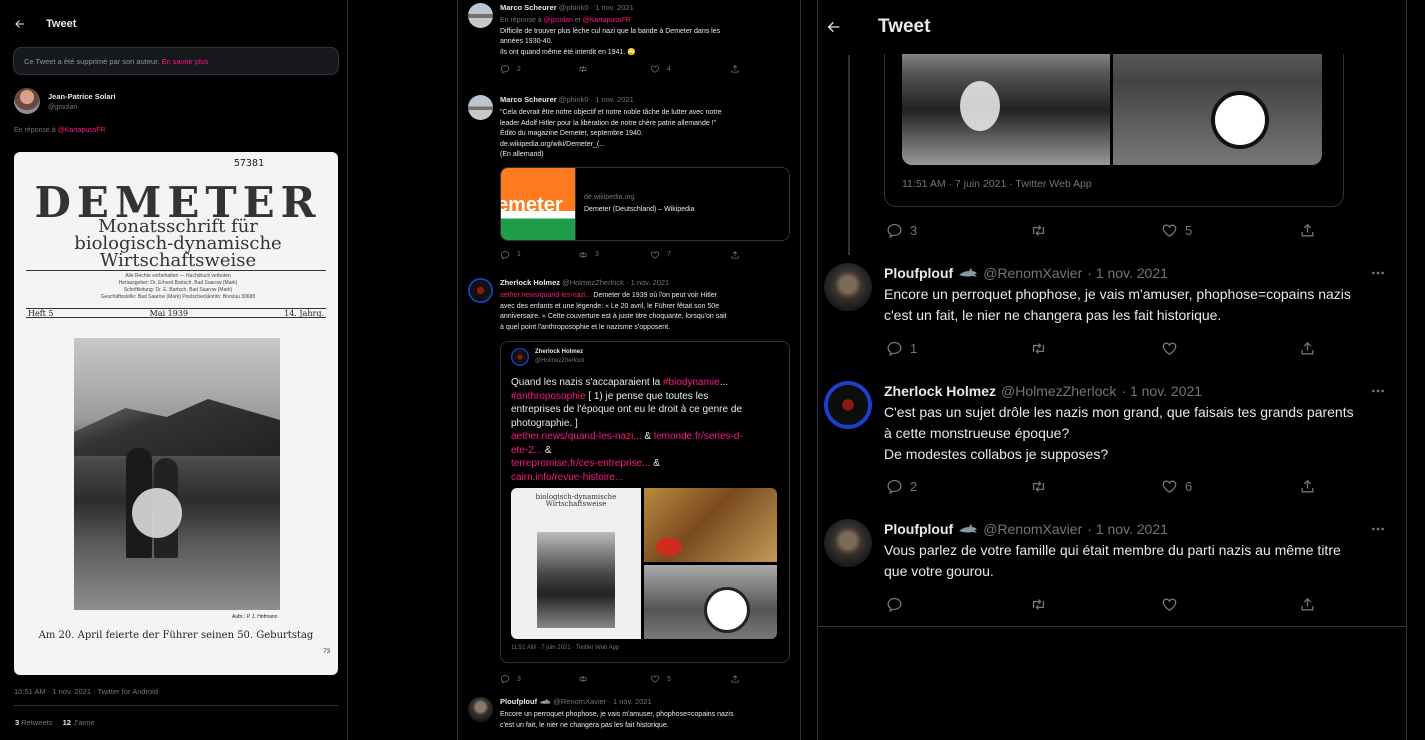  I want to click on author-handle: @HolmezZherlock · 1 nov. 2021, so click(615, 282).